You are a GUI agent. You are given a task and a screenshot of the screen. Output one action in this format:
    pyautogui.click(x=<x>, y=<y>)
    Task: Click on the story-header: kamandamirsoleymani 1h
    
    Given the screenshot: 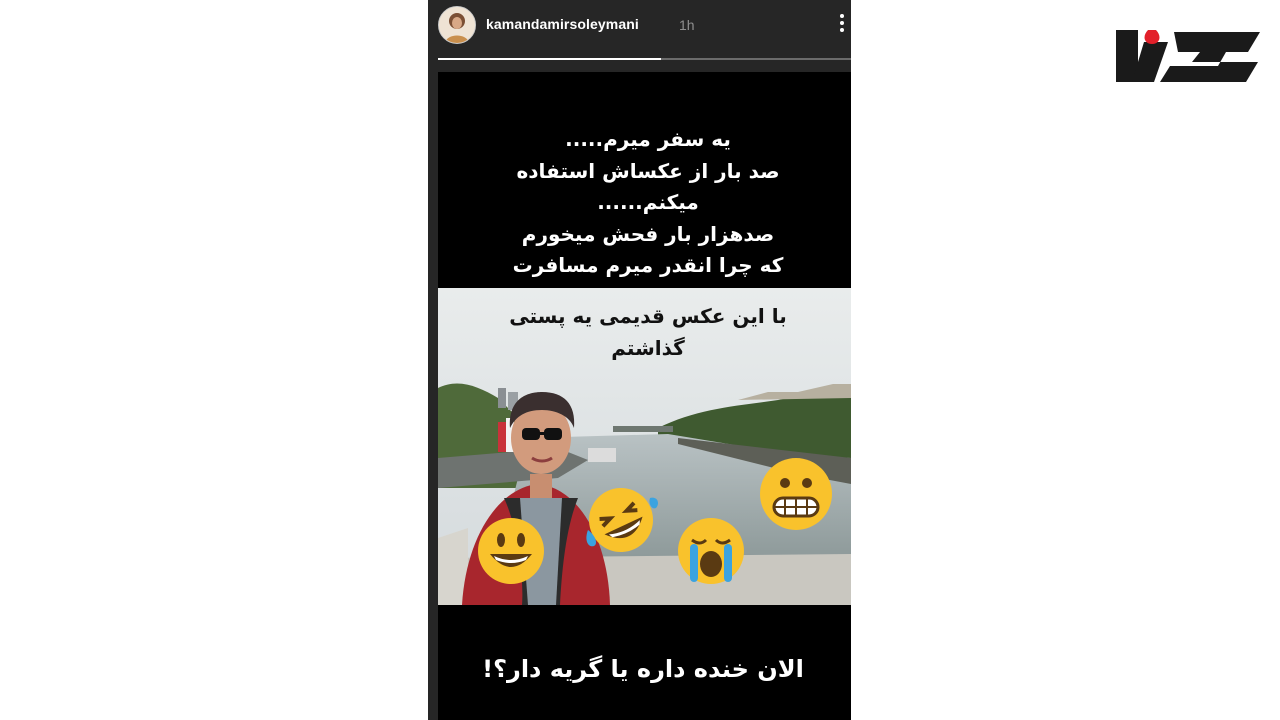 What is the action you would take?
    pyautogui.click(x=639, y=36)
    